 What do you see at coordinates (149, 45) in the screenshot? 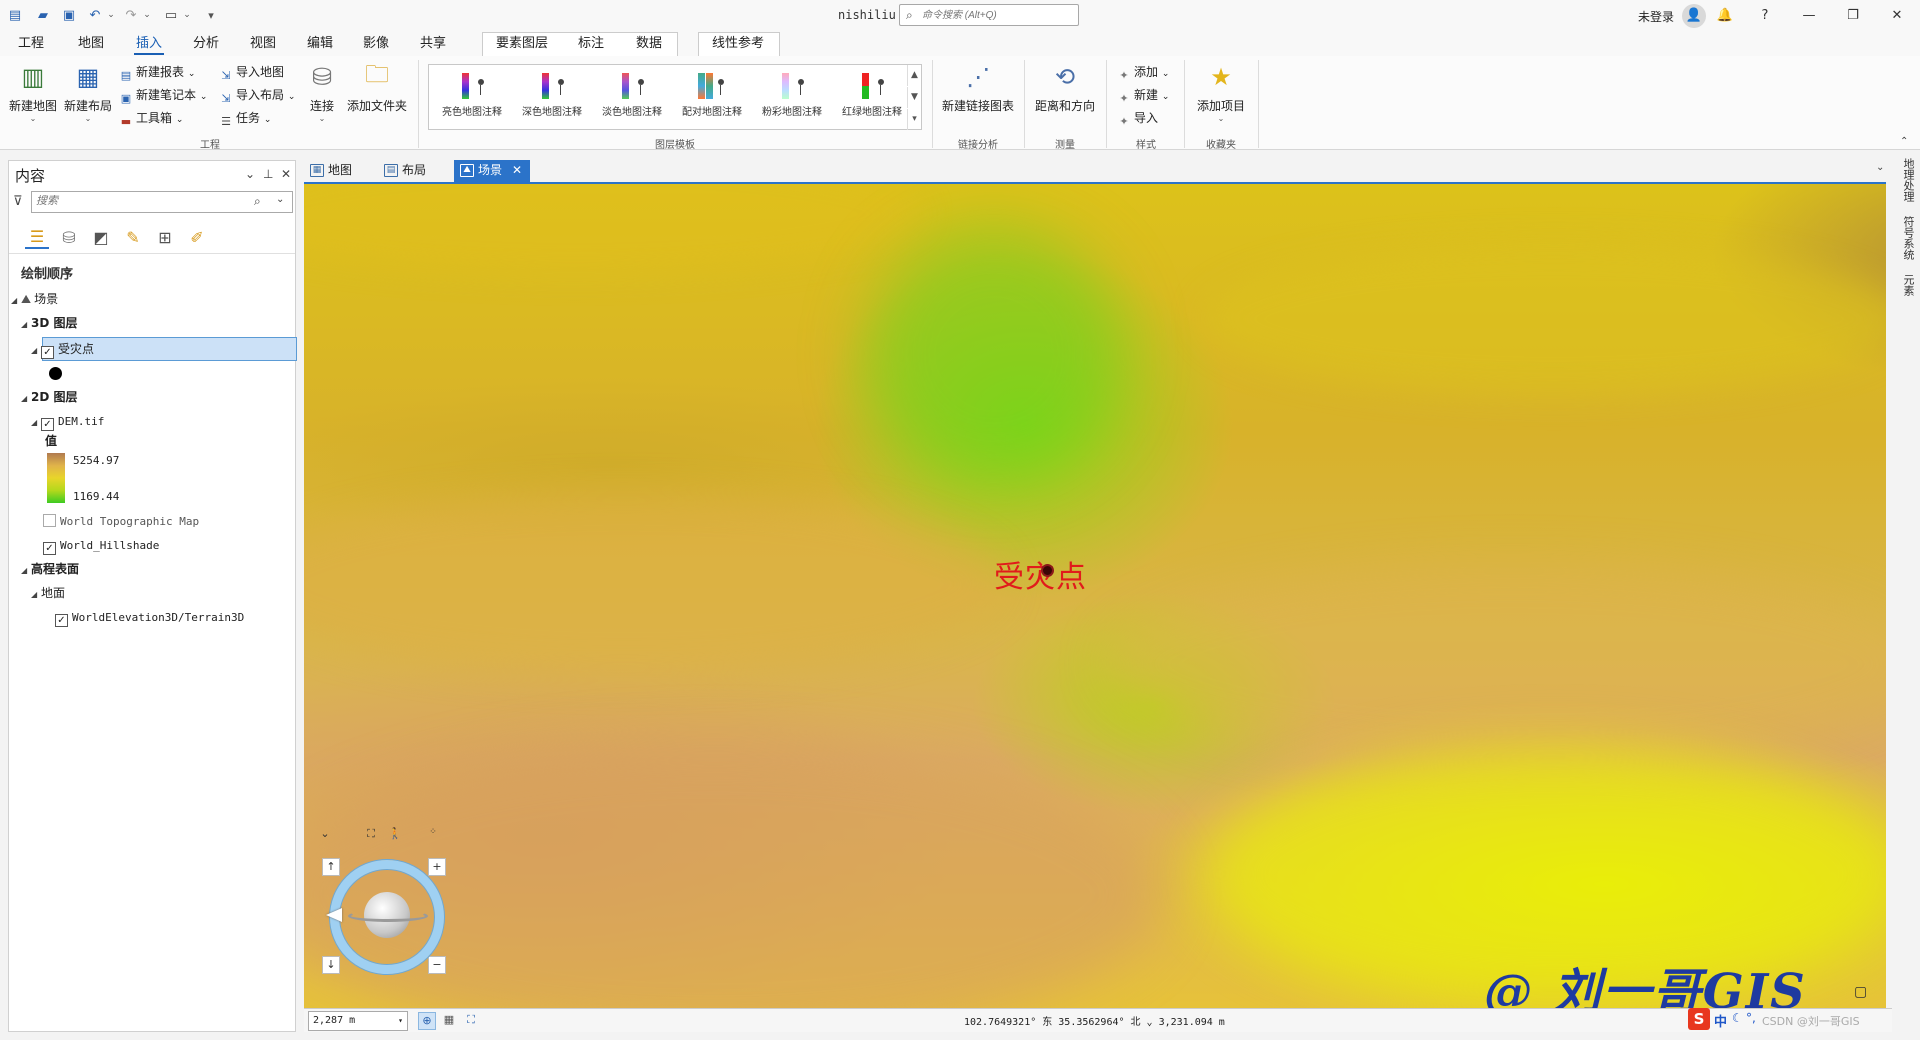
I see `tab-insert: 插入` at bounding box center [149, 45].